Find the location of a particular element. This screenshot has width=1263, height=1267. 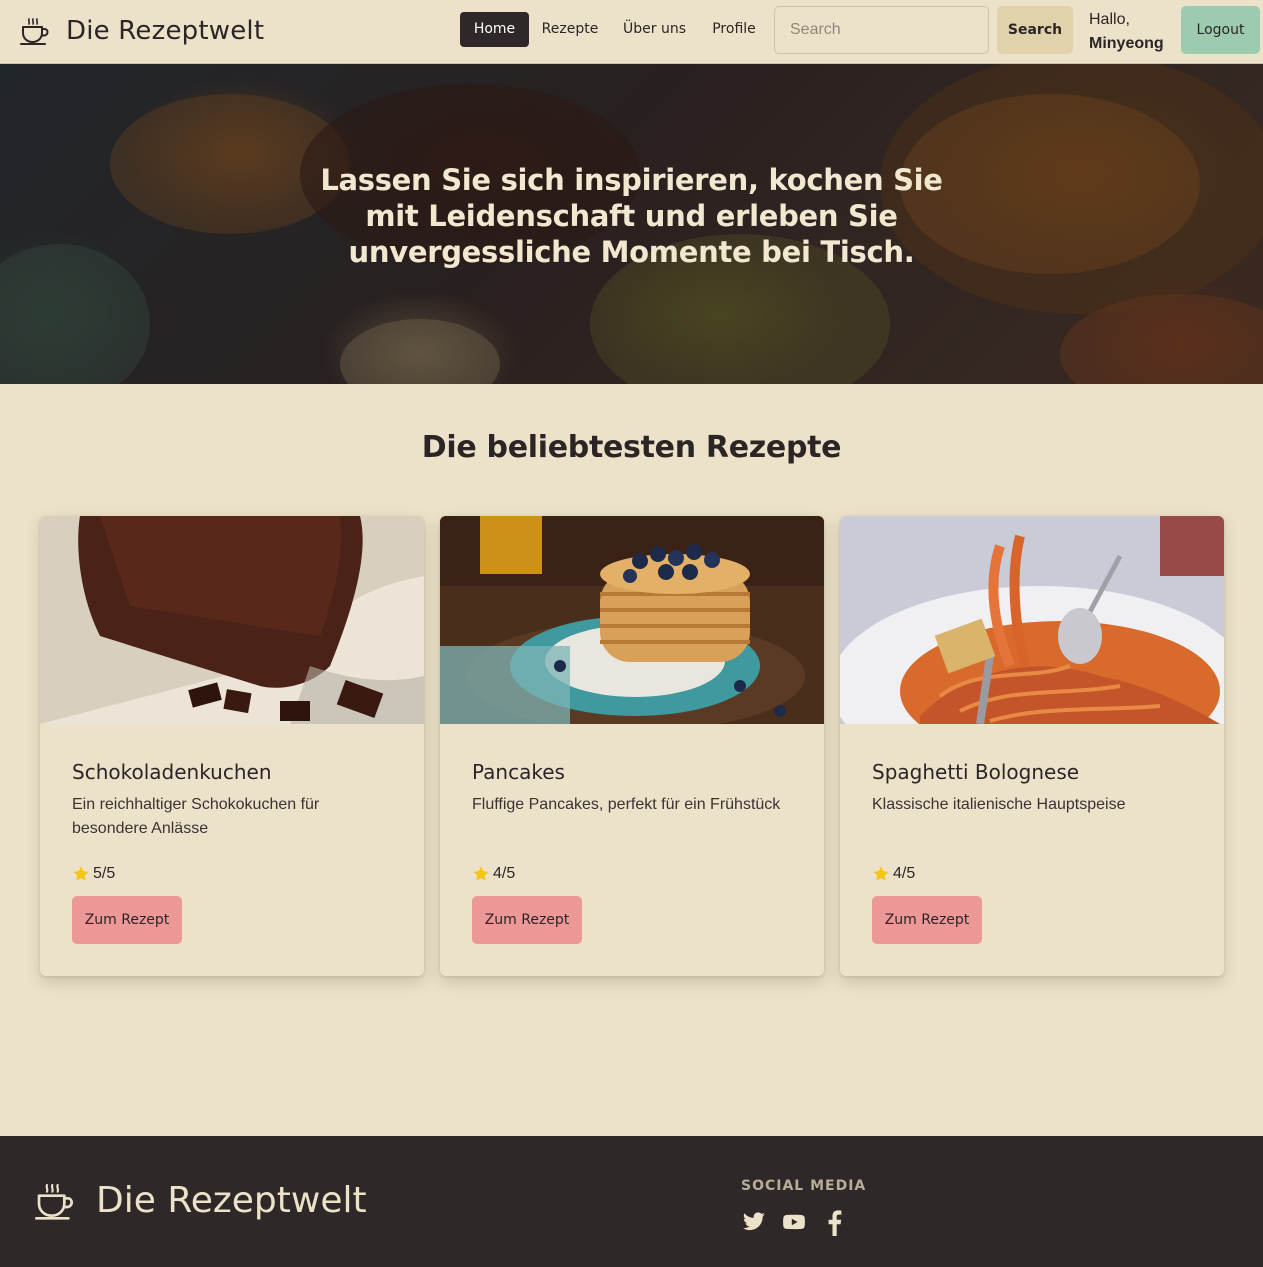

youtube-icon is located at coordinates (794, 1222).